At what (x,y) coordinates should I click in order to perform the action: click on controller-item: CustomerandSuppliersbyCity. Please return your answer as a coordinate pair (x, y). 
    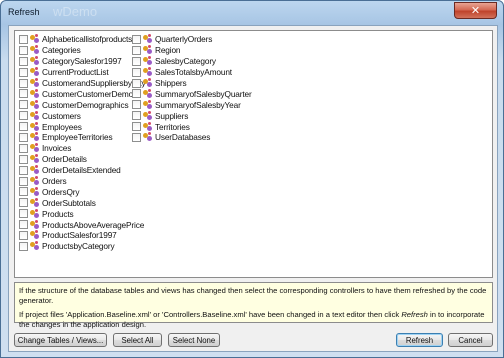
    Looking at the image, I should click on (82, 83).